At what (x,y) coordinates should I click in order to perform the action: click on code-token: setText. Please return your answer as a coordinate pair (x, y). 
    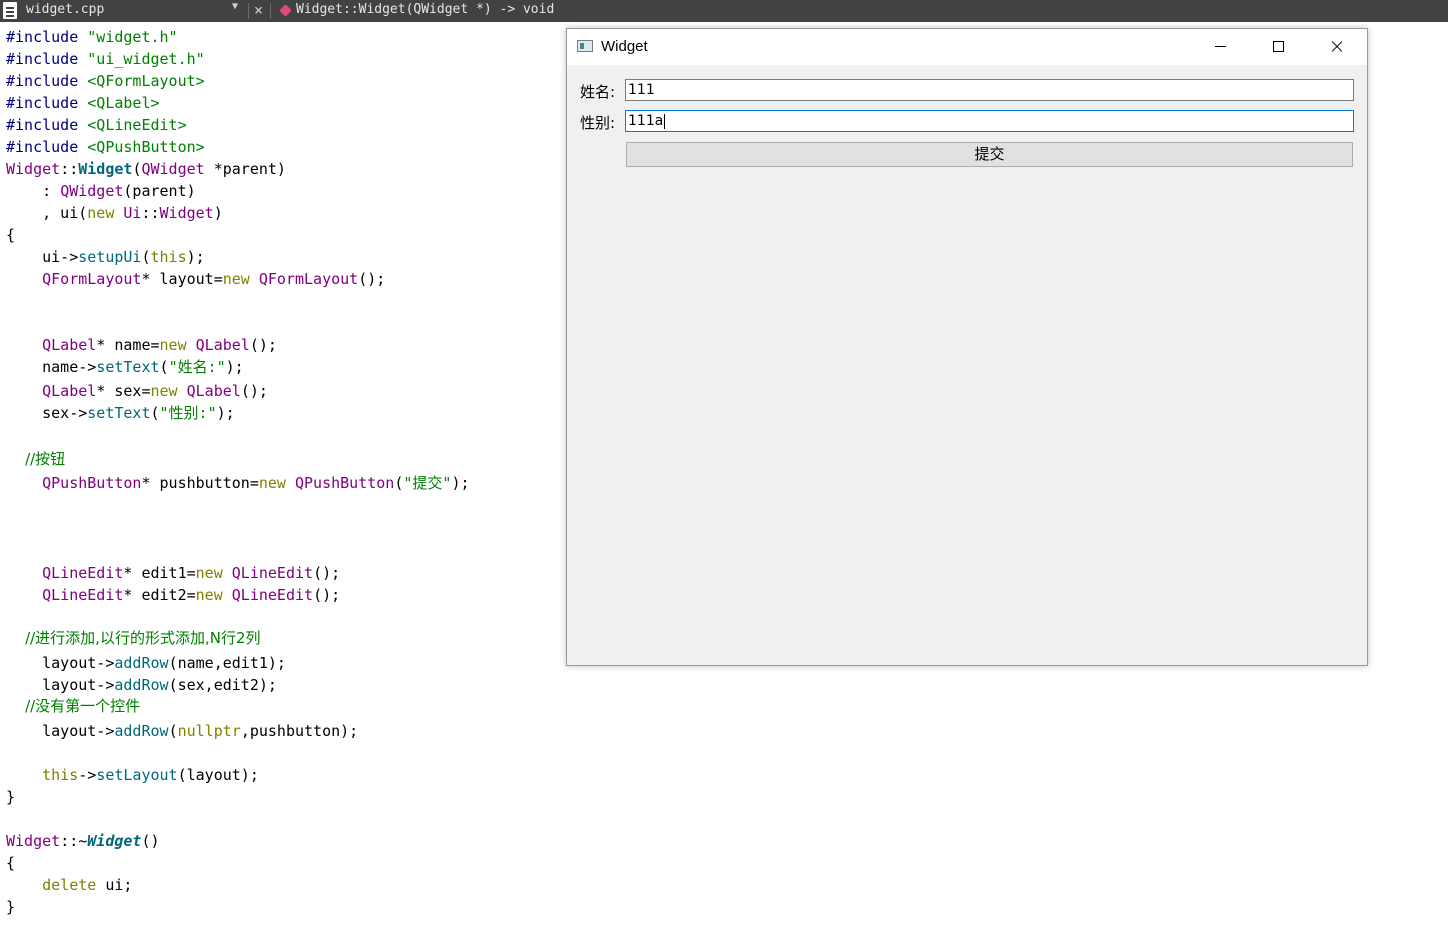
    Looking at the image, I should click on (119, 413).